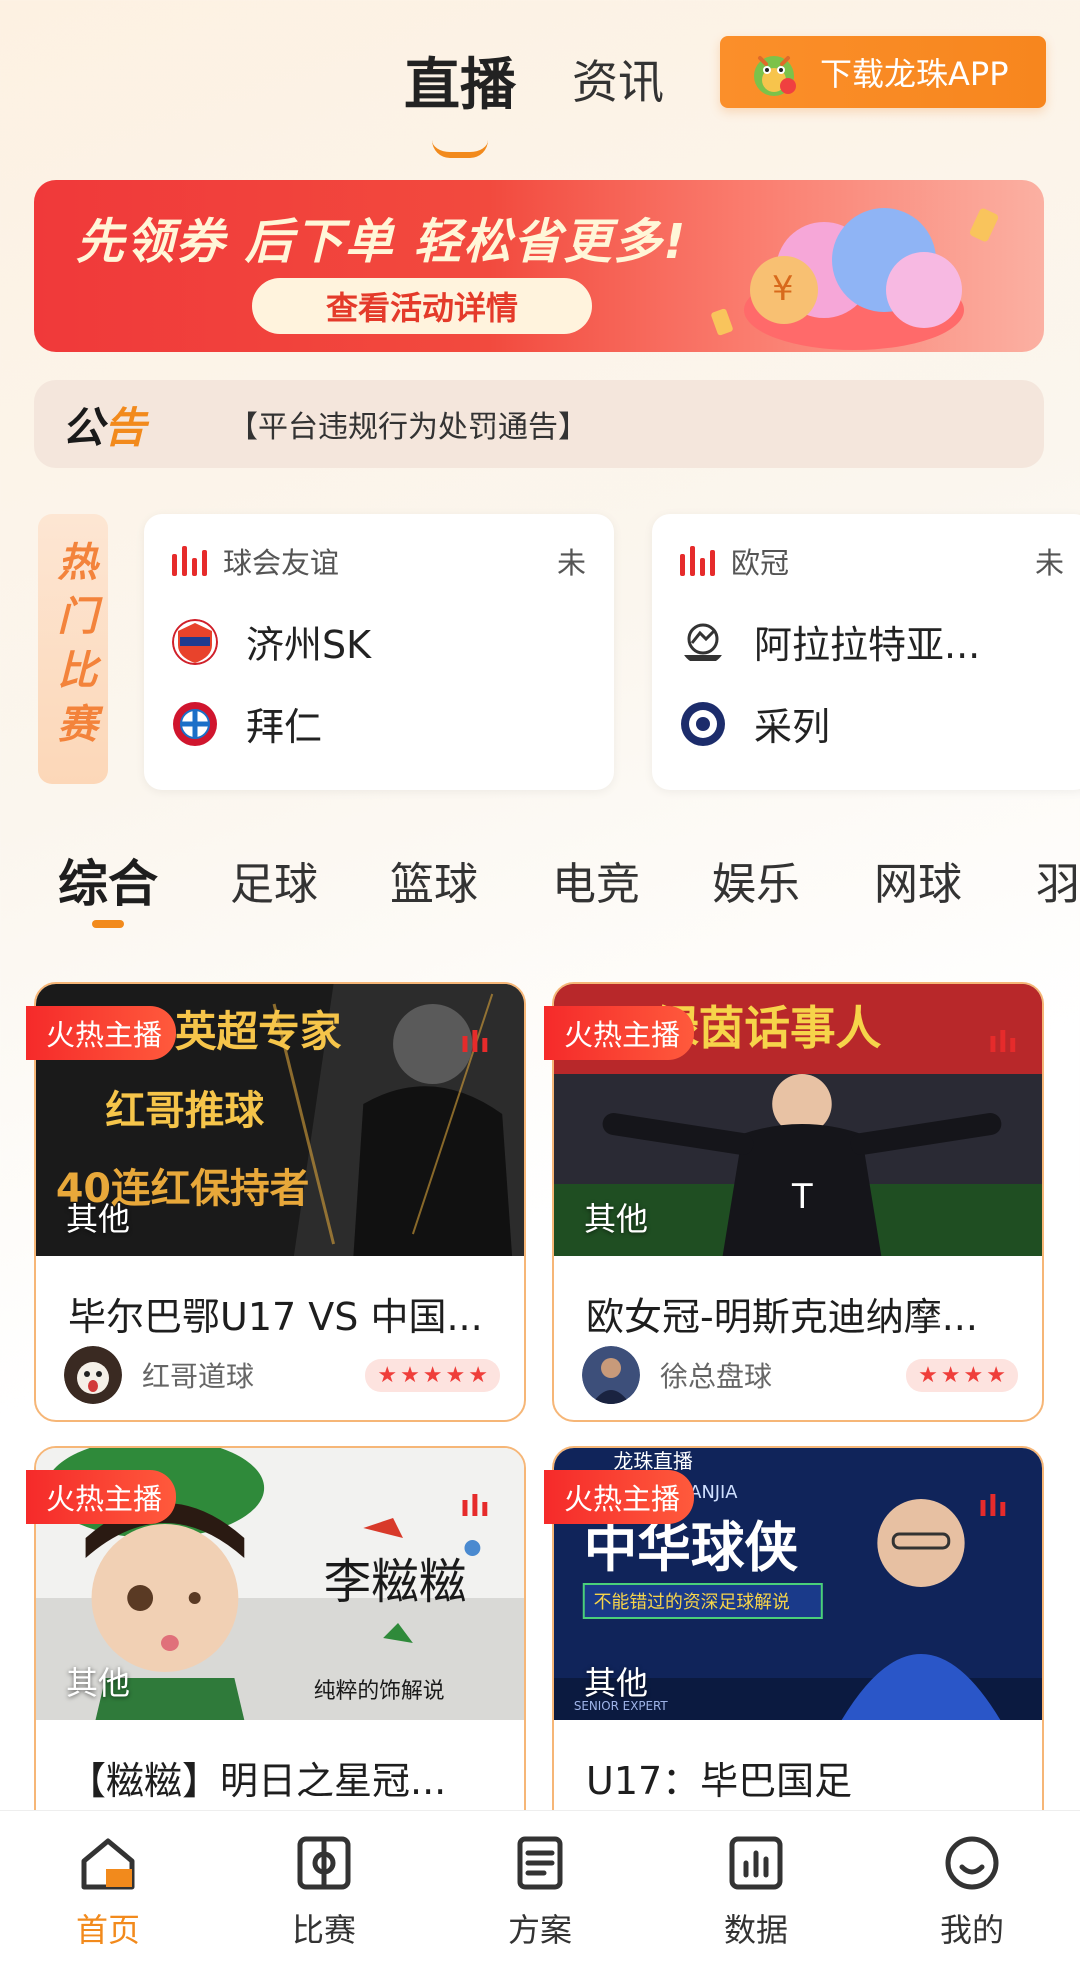 The image size is (1080, 1968). I want to click on home-icon, so click(108, 1864).